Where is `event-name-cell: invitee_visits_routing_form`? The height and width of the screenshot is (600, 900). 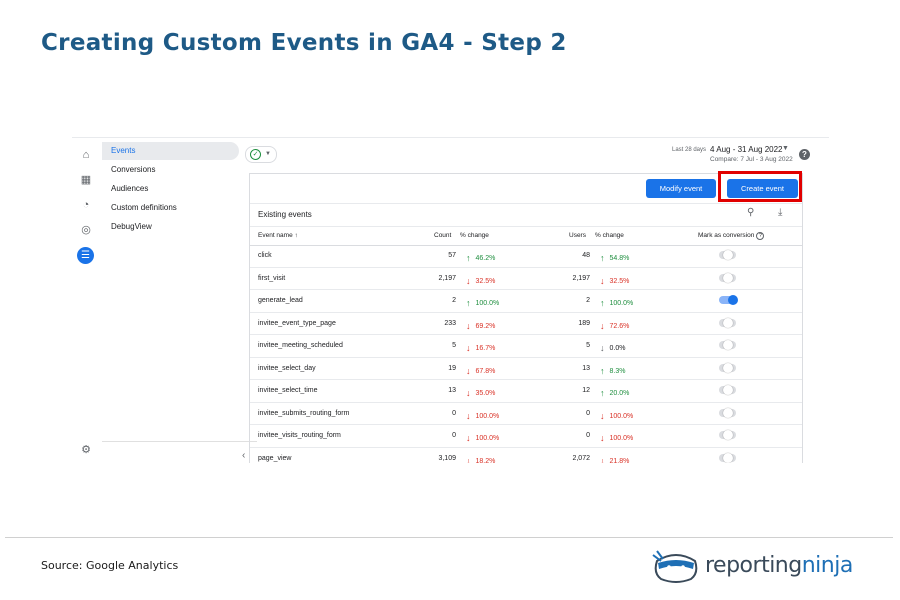
event-name-cell: invitee_visits_routing_form is located at coordinates (299, 435).